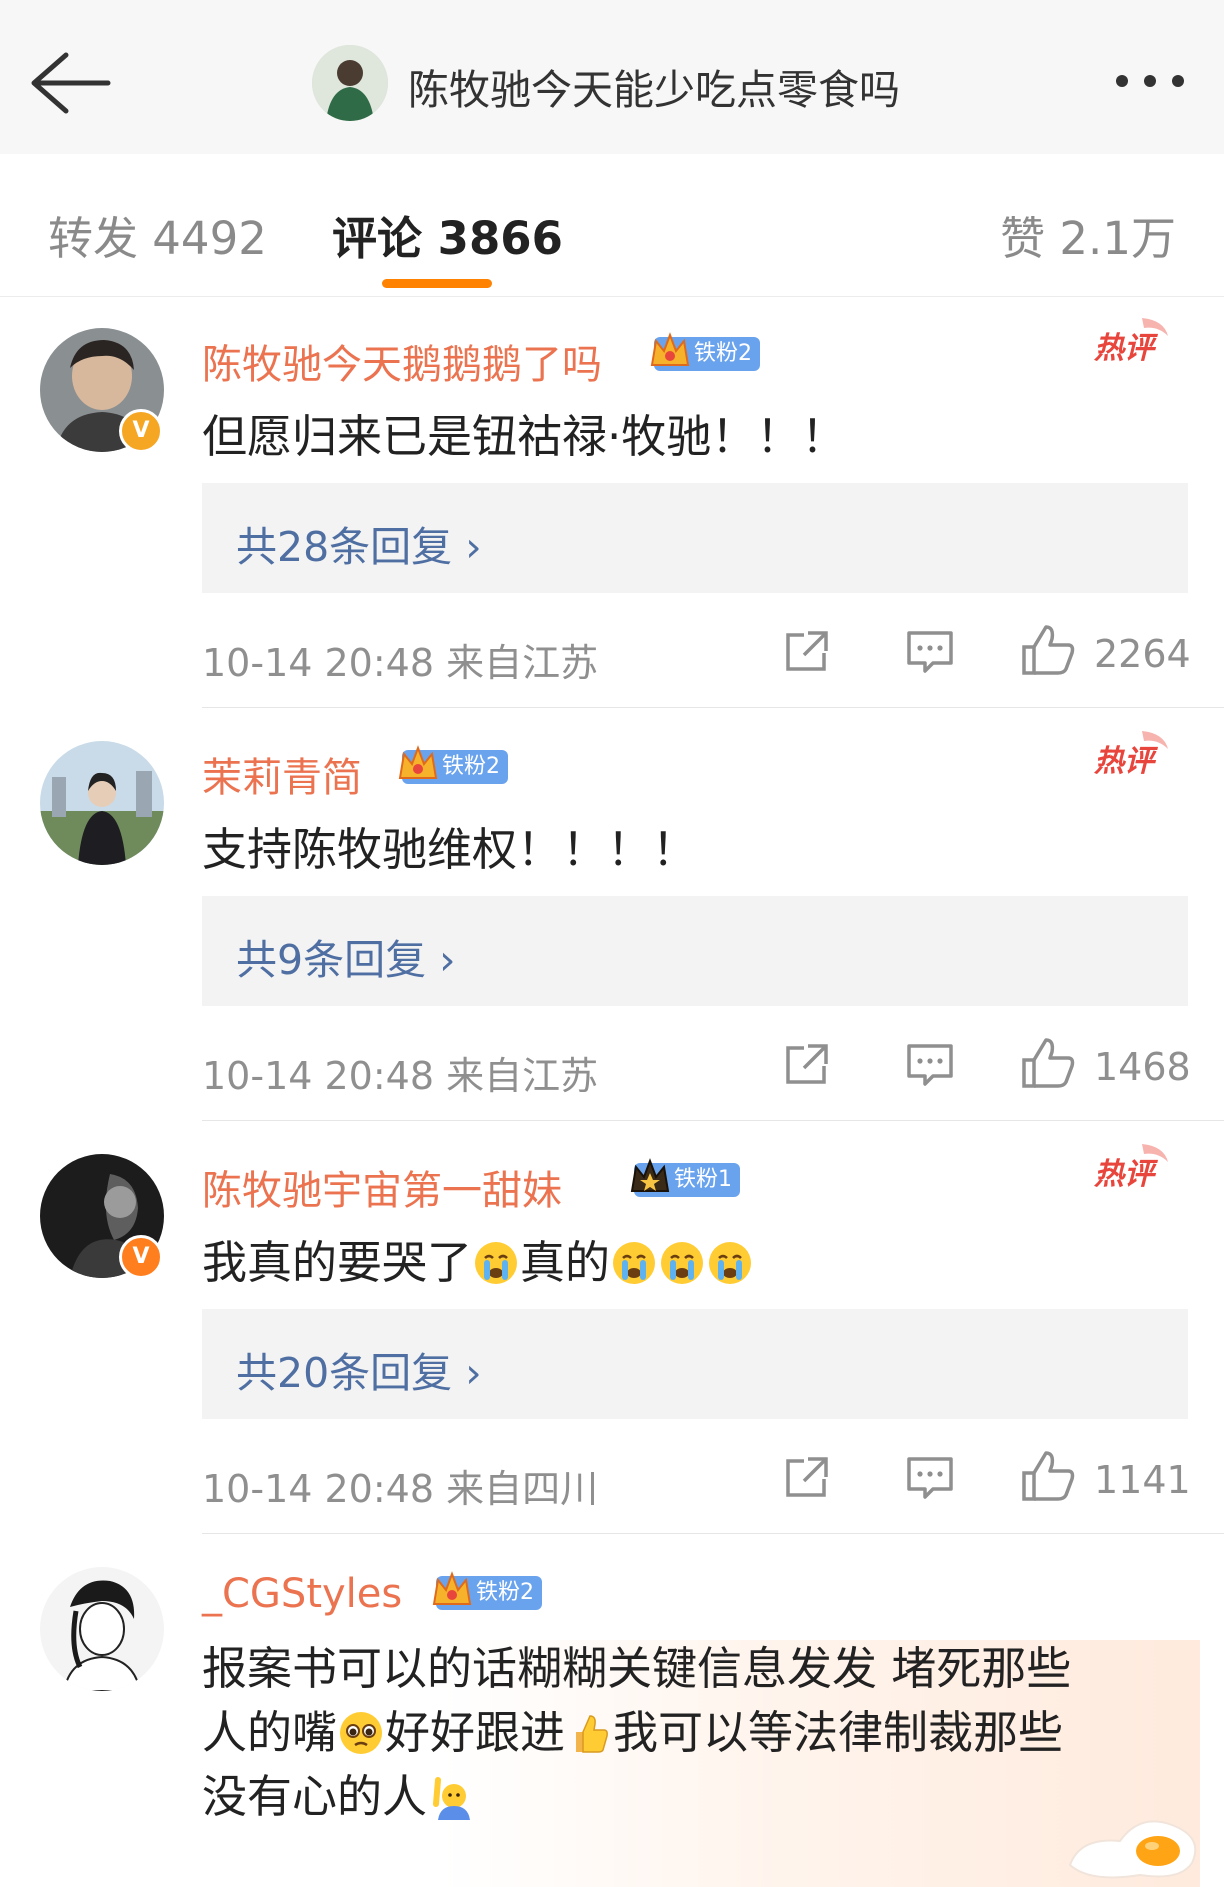 The image size is (1224, 1887). I want to click on comment-line: 人的嘴 好好跟进 我可以等法律制裁那些, so click(697, 1733).